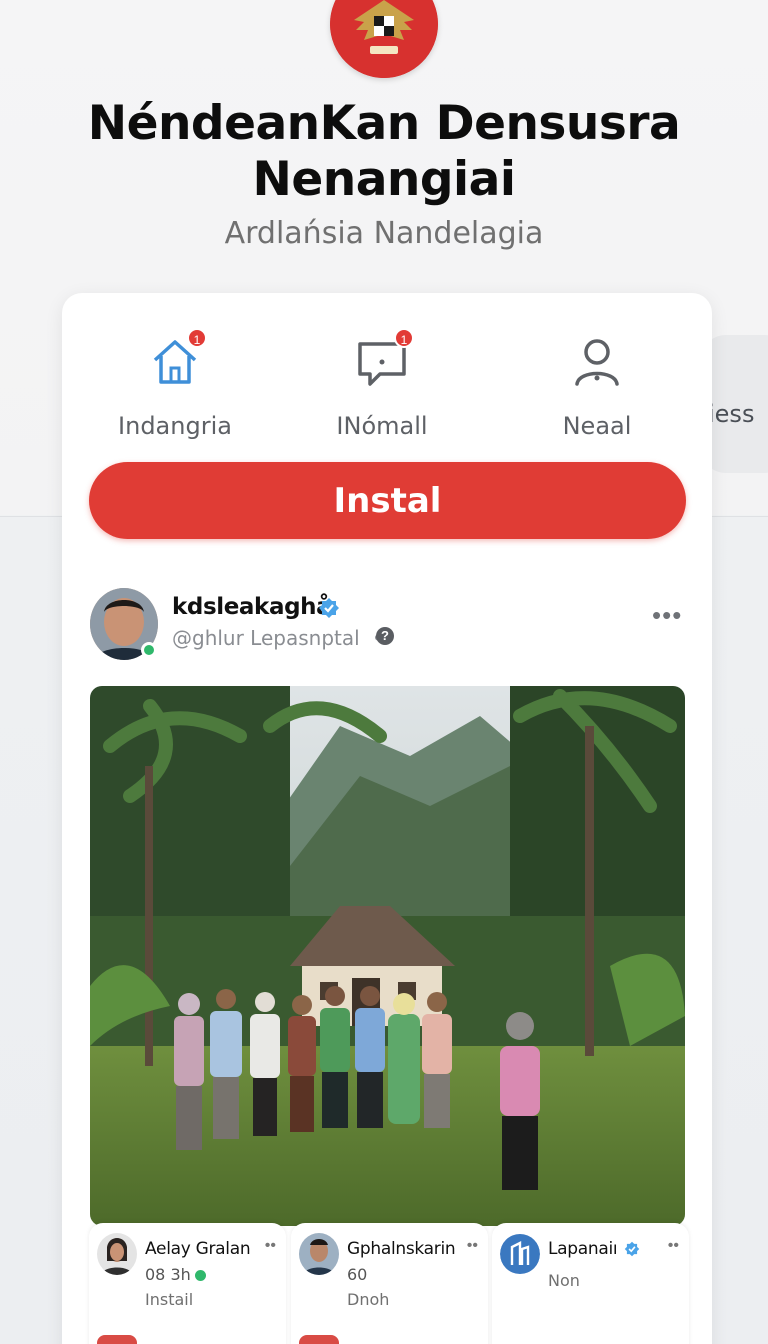 This screenshot has height=1344, width=768. Describe the element at coordinates (382, 426) in the screenshot. I see `nav-item-label: INómall` at that location.